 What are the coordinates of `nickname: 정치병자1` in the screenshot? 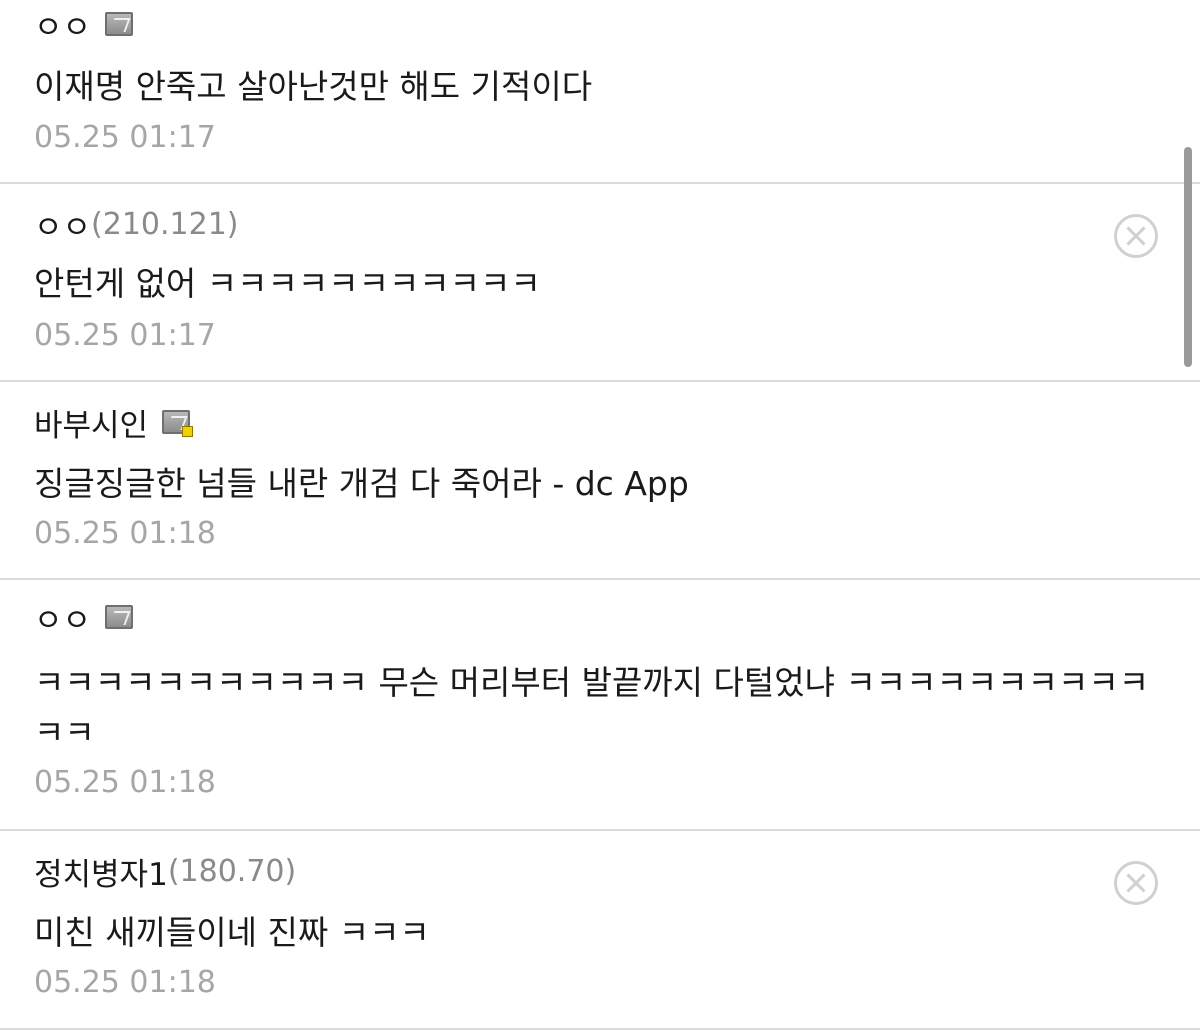 It's located at (101, 871).